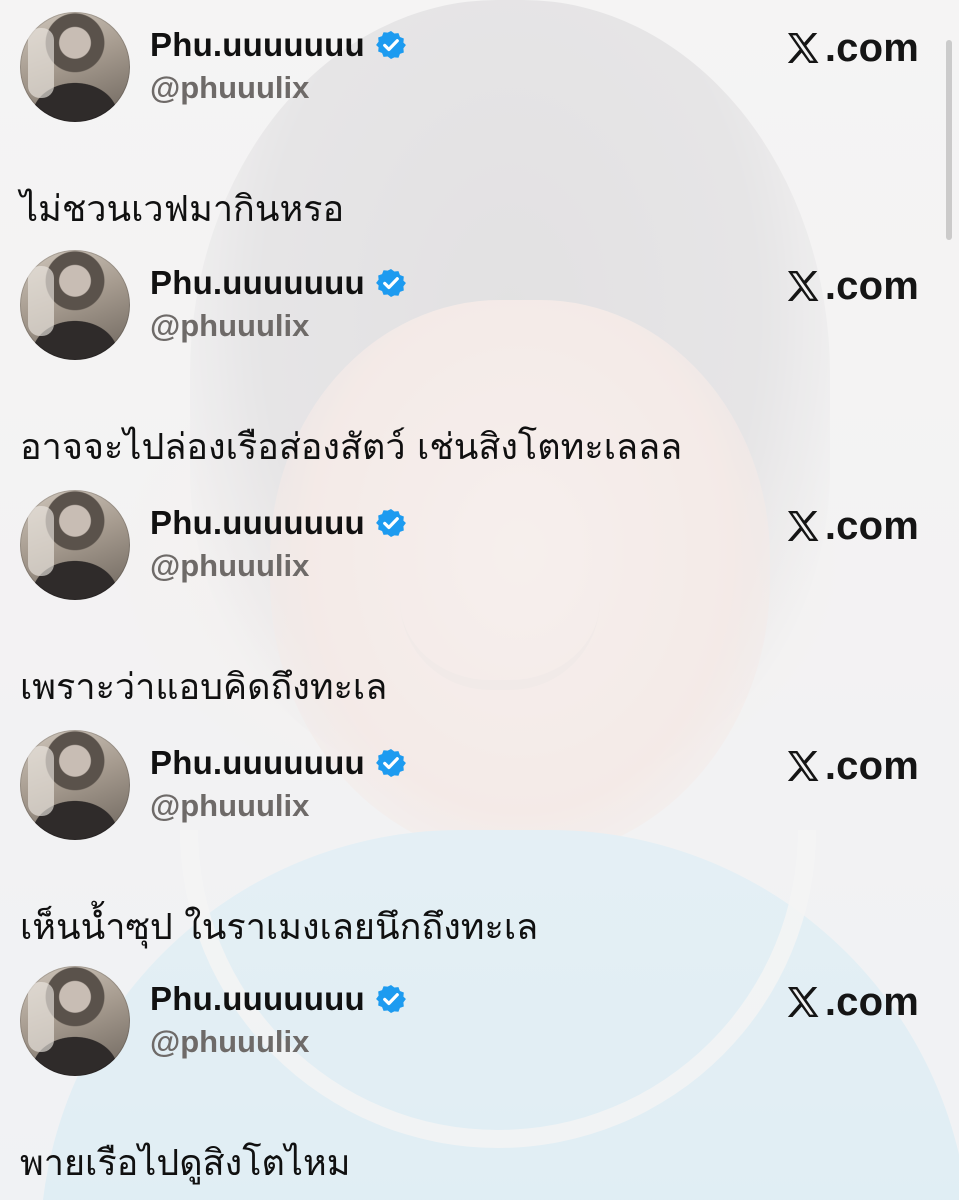  I want to click on tweet-text: พายเรือไปดูสิงโตไหม, so click(185, 1163).